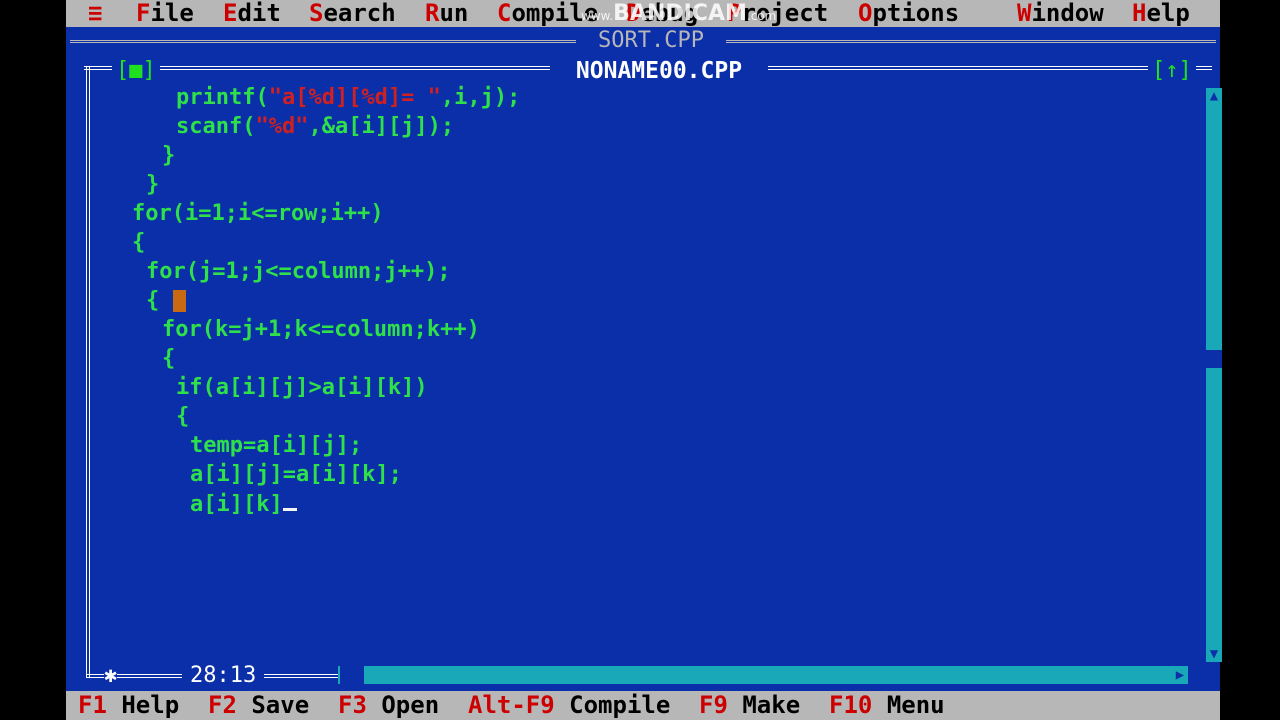 Image resolution: width=1280 pixels, height=720 pixels. What do you see at coordinates (95, 13) in the screenshot?
I see `system-menu-icon: ≡` at bounding box center [95, 13].